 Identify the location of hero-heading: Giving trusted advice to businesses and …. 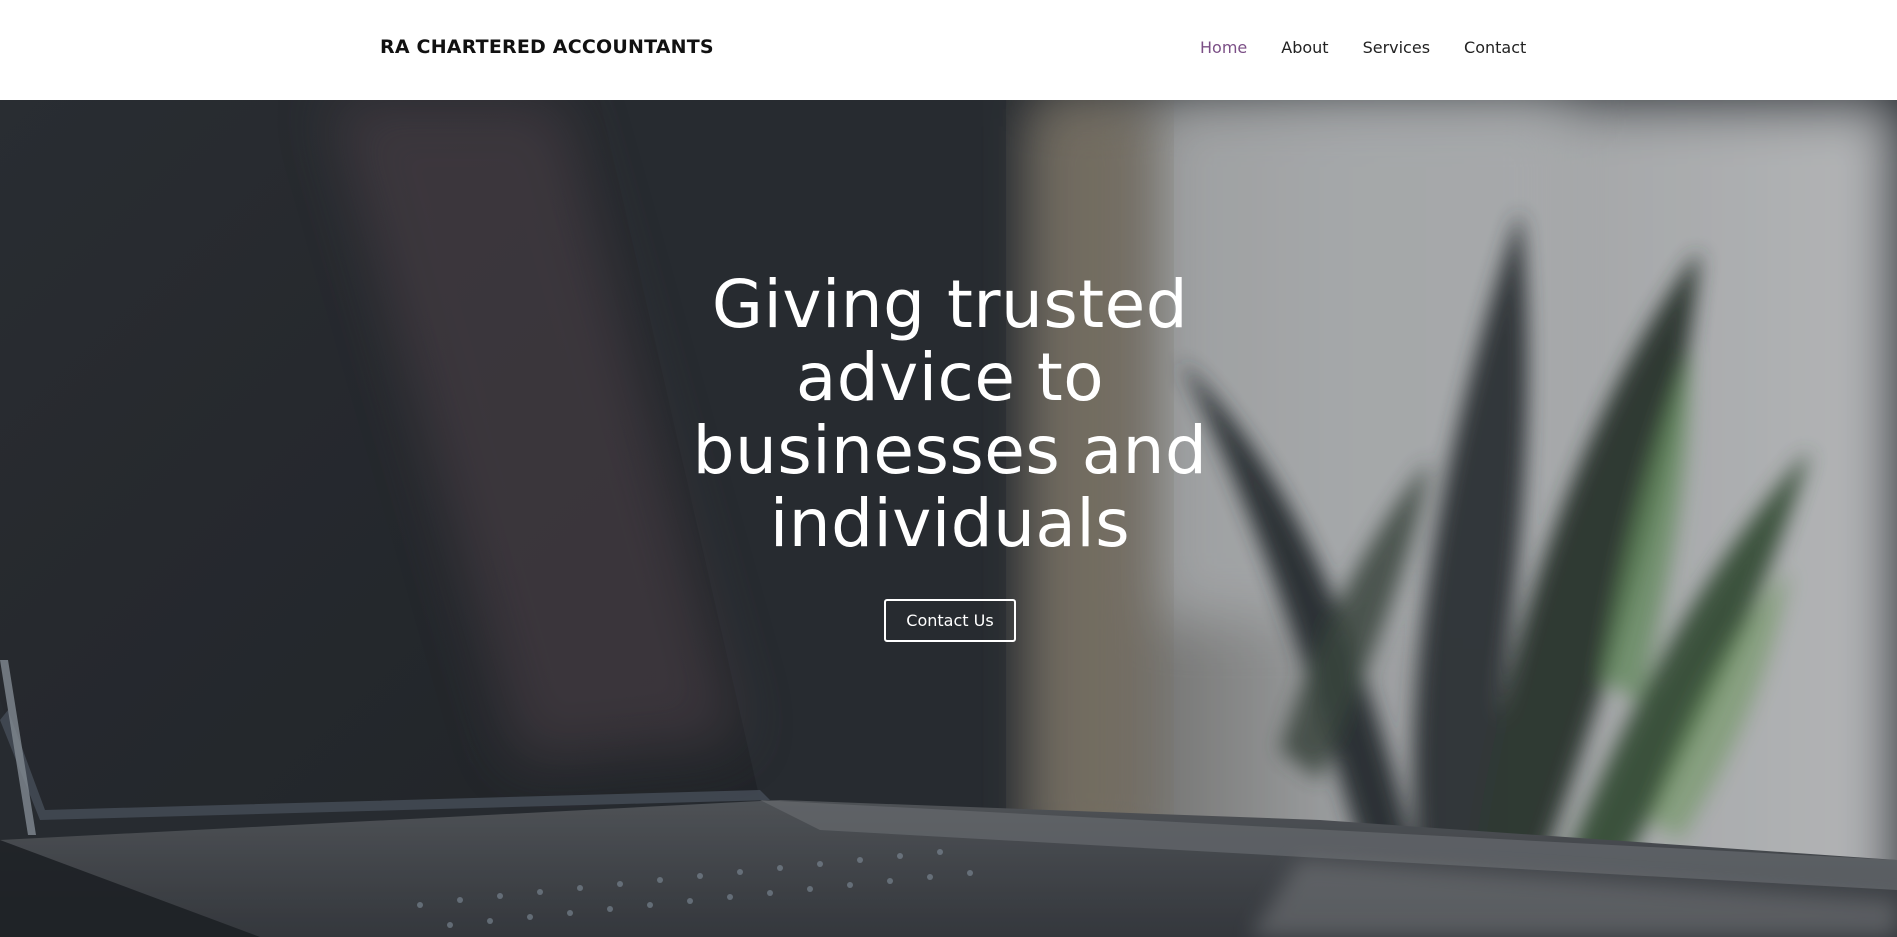
(950, 414).